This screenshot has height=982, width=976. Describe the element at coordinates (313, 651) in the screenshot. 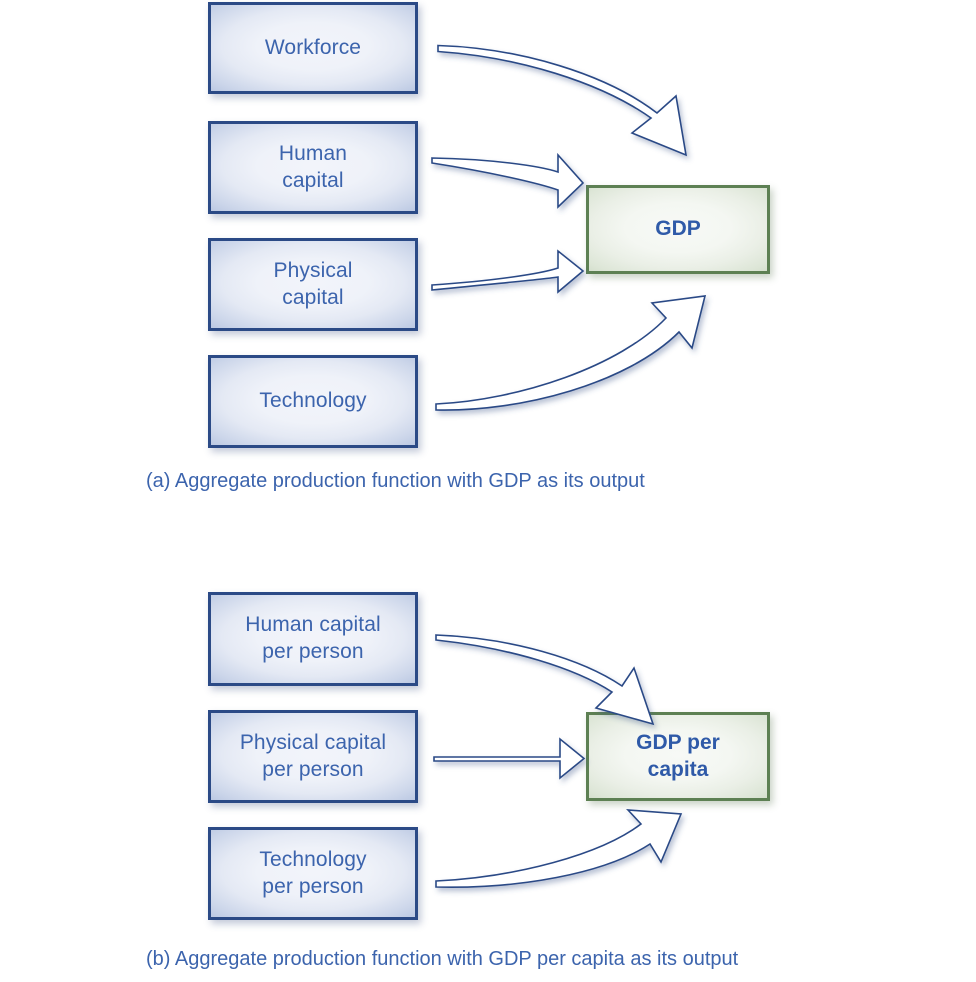

I see `input-box-human-capital-per-person-line2: per person` at that location.